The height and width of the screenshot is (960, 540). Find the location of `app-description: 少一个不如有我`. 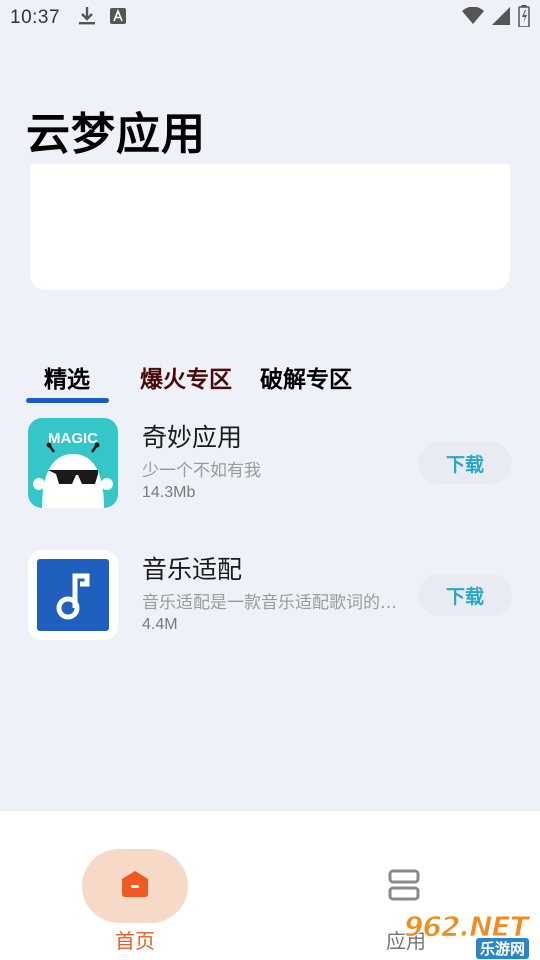

app-description: 少一个不如有我 is located at coordinates (201, 471).